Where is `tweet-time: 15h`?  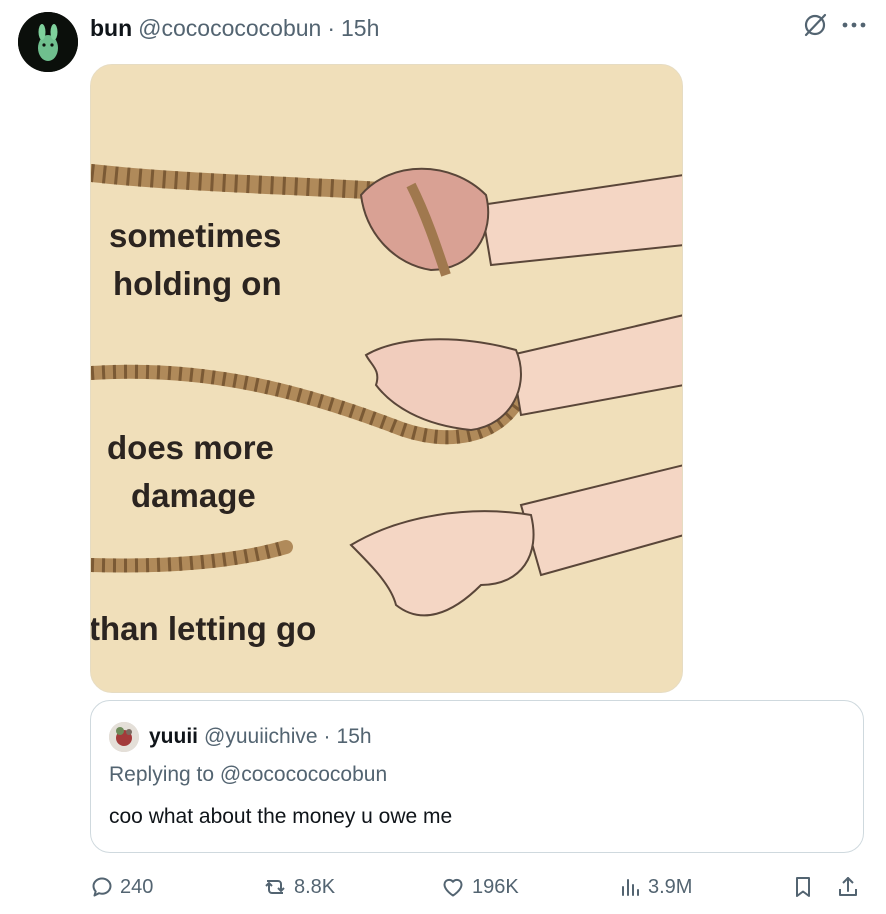
tweet-time: 15h is located at coordinates (360, 28).